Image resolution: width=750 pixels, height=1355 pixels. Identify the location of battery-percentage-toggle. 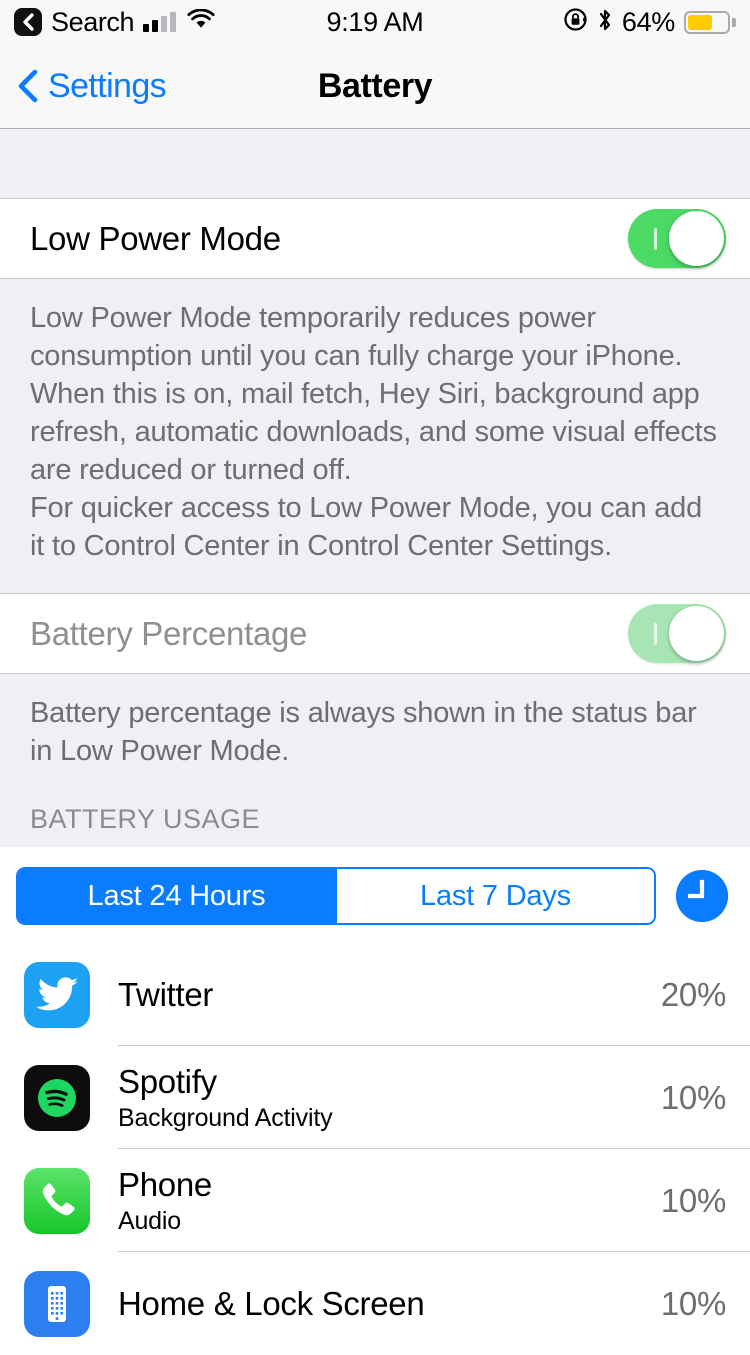
(677, 633).